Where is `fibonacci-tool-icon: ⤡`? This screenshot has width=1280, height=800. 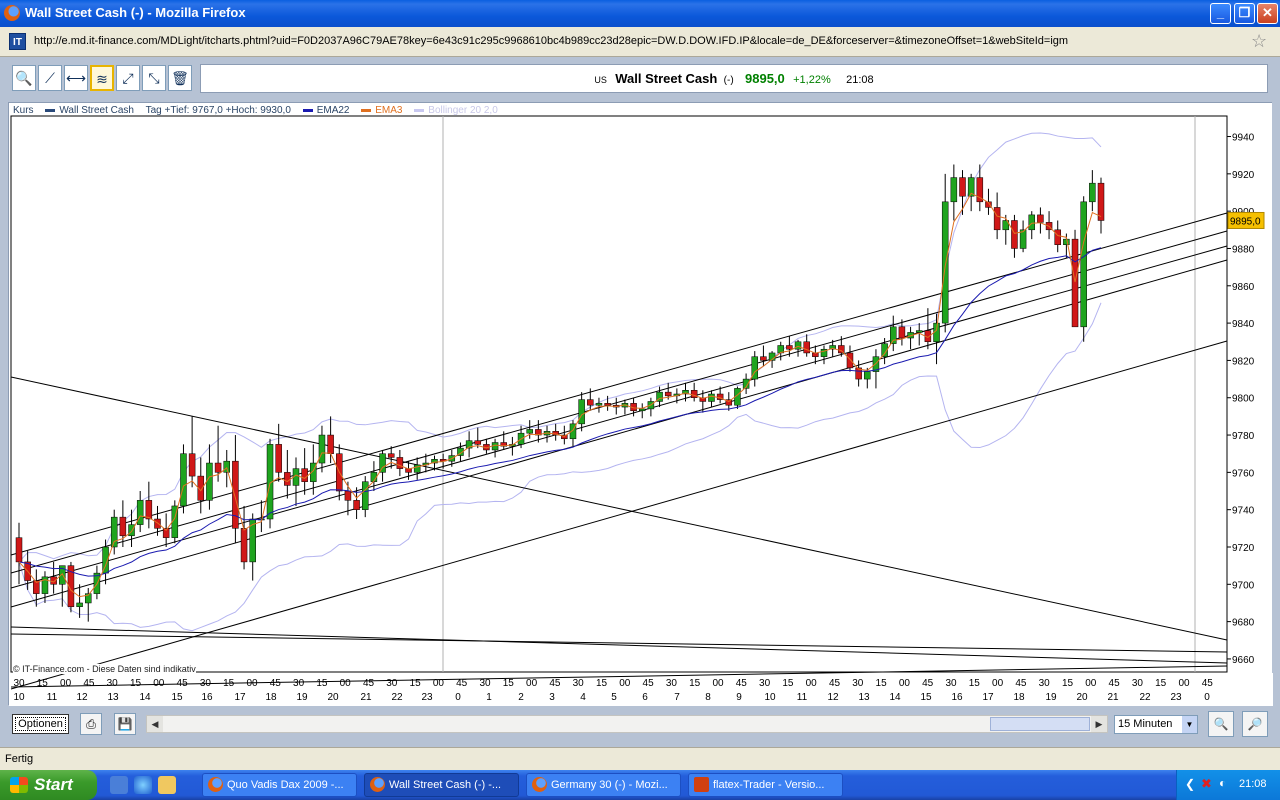 fibonacci-tool-icon: ⤡ is located at coordinates (154, 78).